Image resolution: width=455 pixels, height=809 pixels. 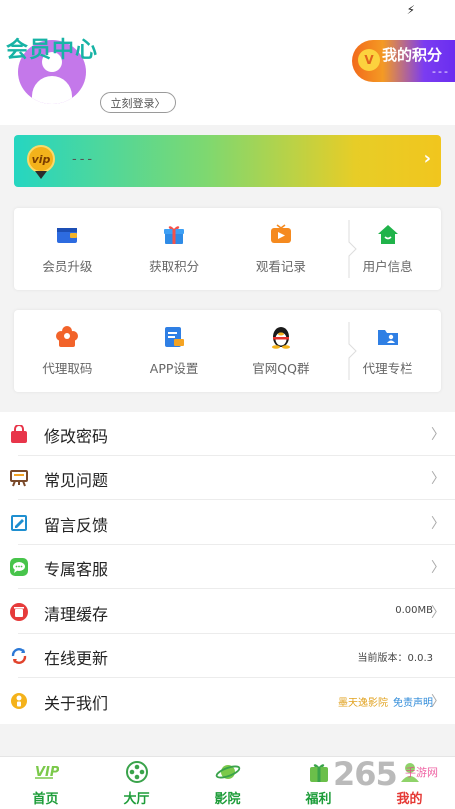 I want to click on tab-home: VIP 首页, so click(x=45, y=783).